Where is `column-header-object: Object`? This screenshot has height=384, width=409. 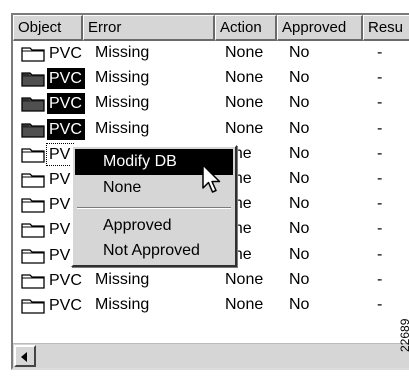 column-header-object: Object is located at coordinates (48, 28).